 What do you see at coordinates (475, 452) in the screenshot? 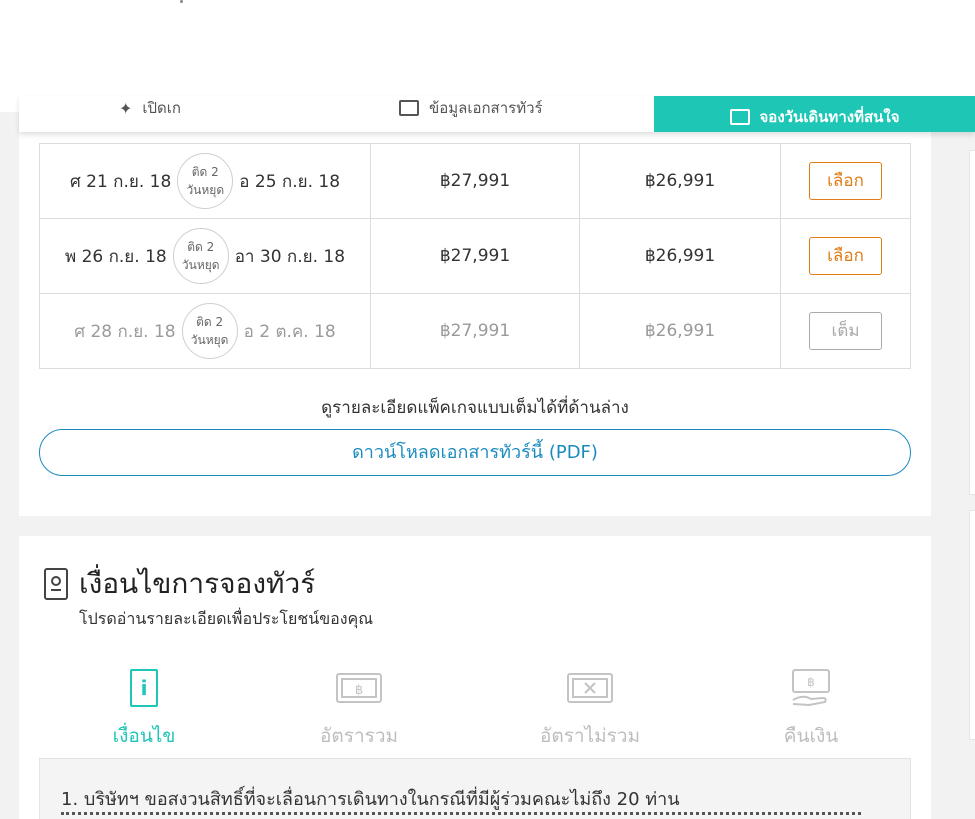
I see `download-pdf-button: ดาวน์โหลดเอกสารทัวร์นี้ (PDF)` at bounding box center [475, 452].